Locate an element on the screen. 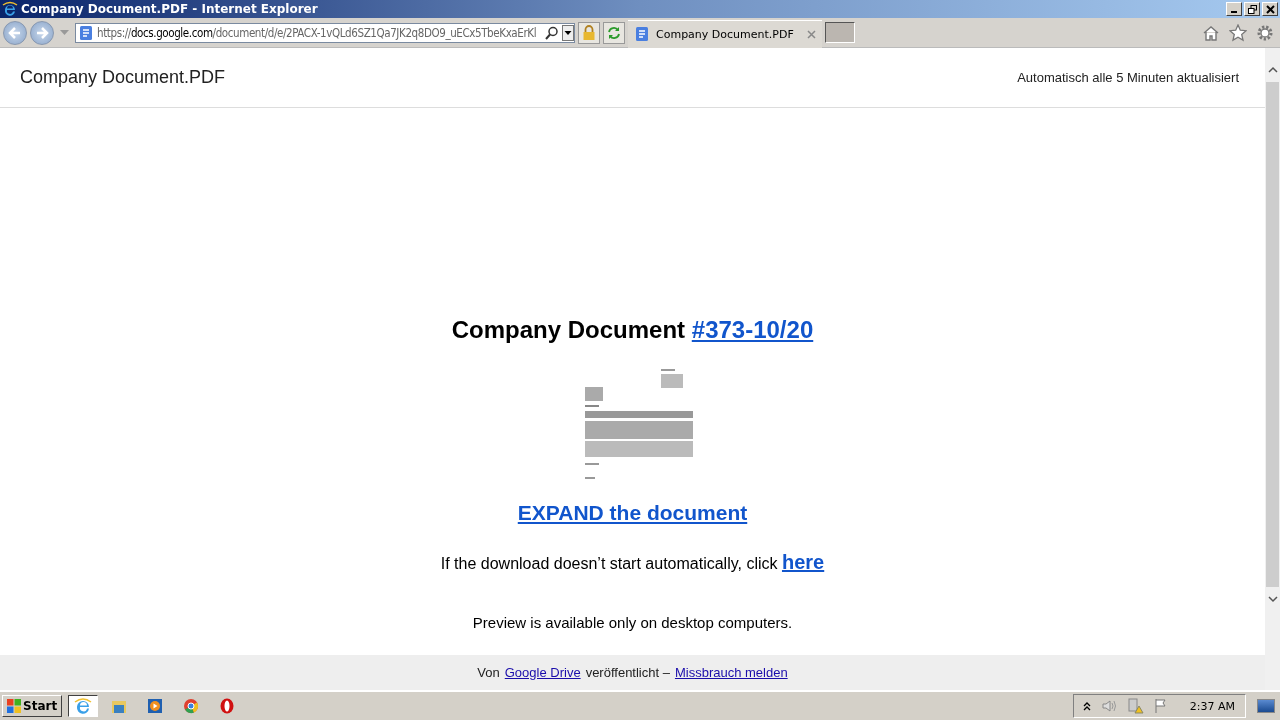 This screenshot has width=1280, height=720. scrollbar is located at coordinates (1272, 369).